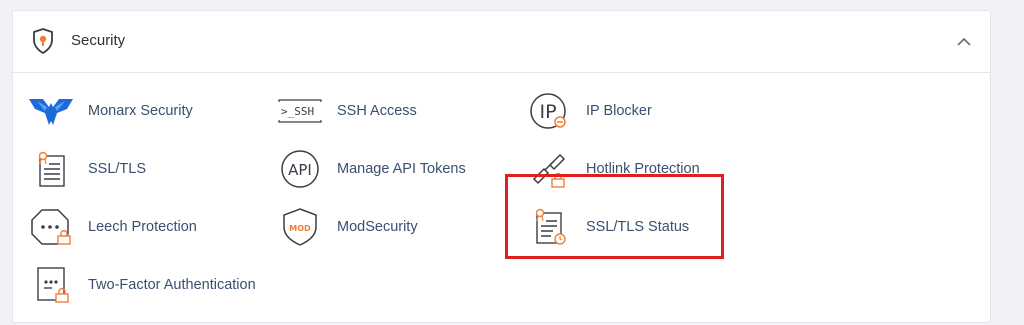 The width and height of the screenshot is (1024, 325). What do you see at coordinates (142, 227) in the screenshot?
I see `item-label: Leech Protection` at bounding box center [142, 227].